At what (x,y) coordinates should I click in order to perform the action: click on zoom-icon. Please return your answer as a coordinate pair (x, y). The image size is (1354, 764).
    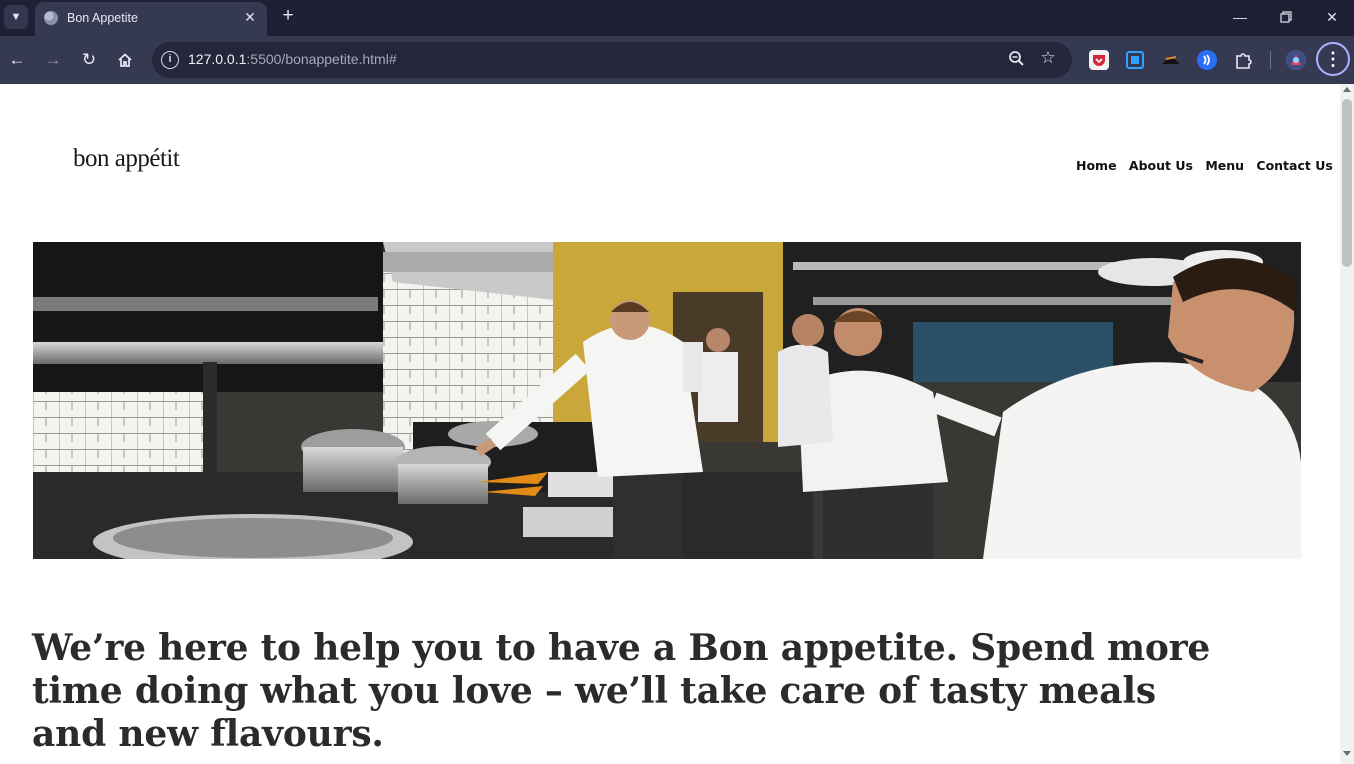
    Looking at the image, I should click on (1017, 59).